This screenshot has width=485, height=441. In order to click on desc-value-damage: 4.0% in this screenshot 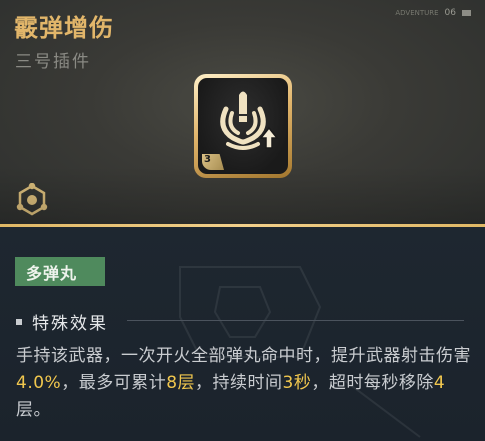, I will do `click(39, 383)`.